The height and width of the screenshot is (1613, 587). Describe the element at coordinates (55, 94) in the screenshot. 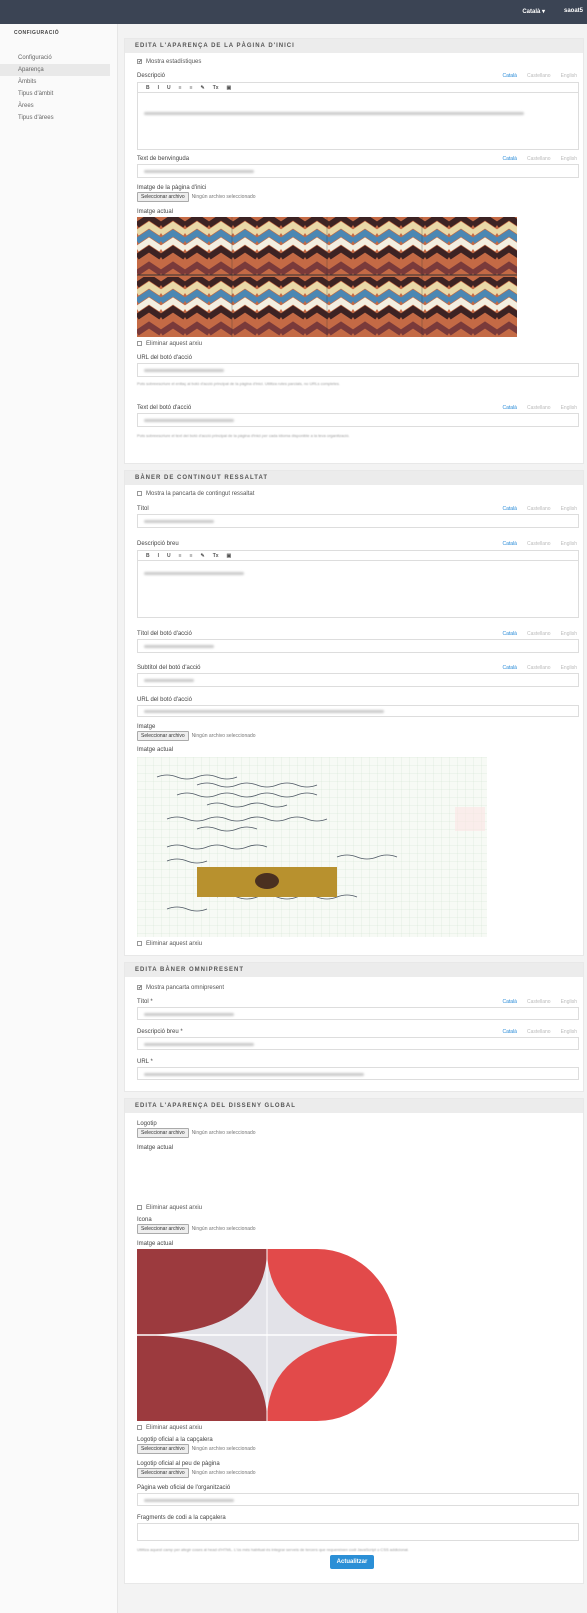

I see `sidebar-item-scope-types: Tipus d'àmbit` at that location.